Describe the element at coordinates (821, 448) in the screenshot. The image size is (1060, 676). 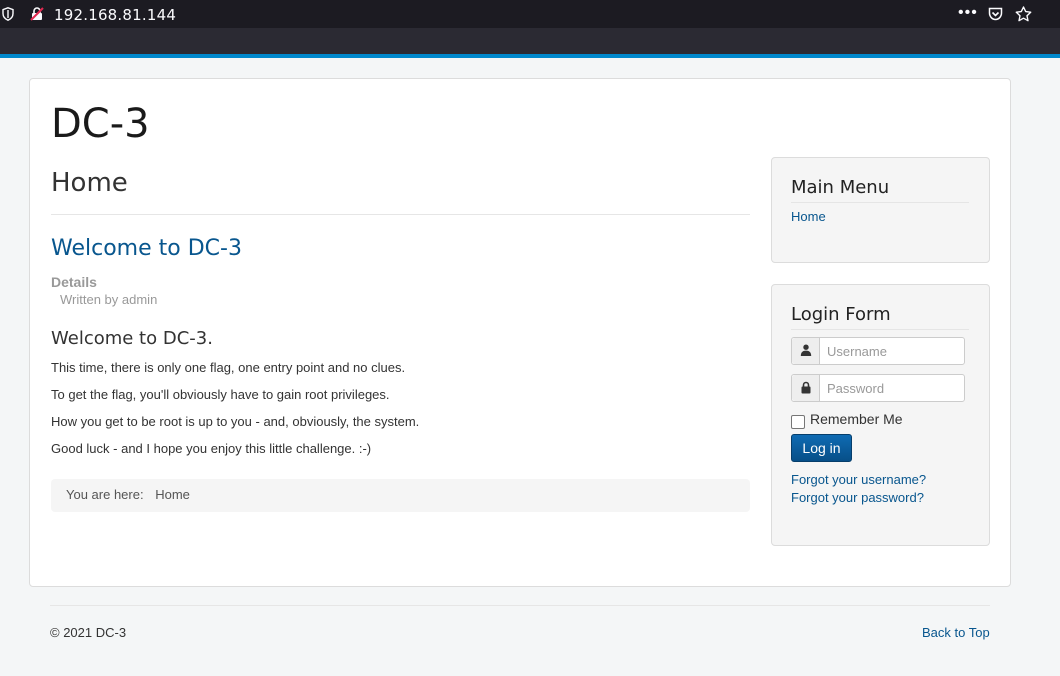
I see `login-button: Log in` at that location.